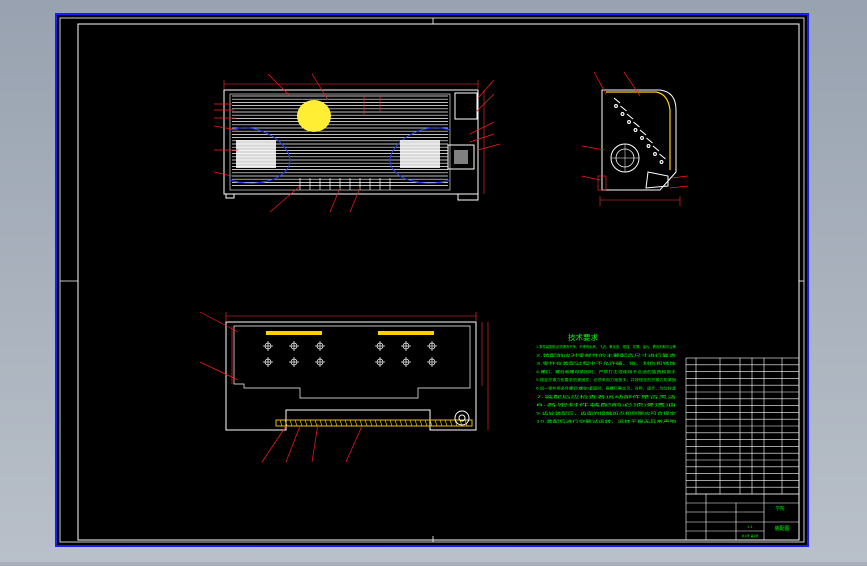 This screenshot has width=867, height=566. What do you see at coordinates (780, 508) in the screenshot?
I see `title-block-school: 学院` at bounding box center [780, 508].